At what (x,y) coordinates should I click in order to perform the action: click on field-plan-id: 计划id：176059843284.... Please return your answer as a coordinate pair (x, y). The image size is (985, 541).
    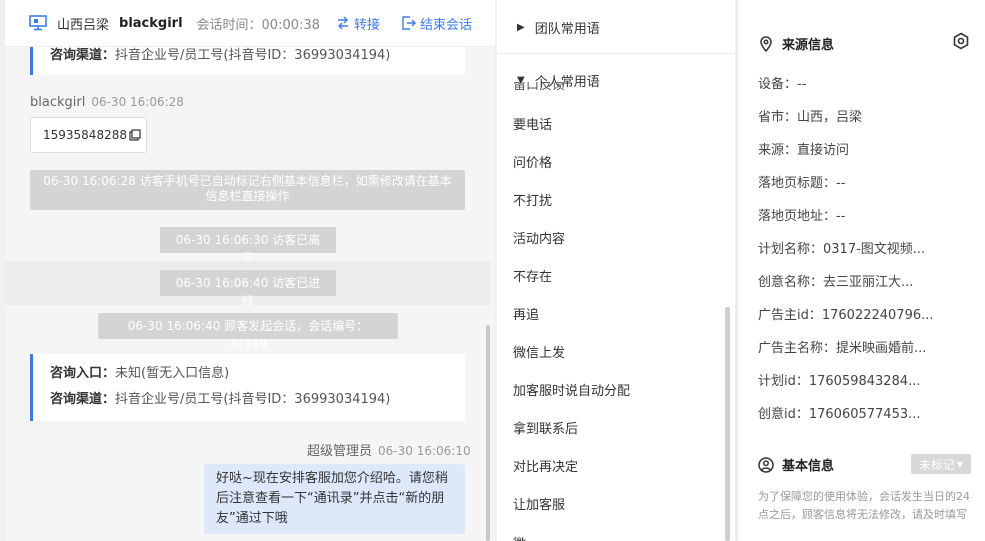
    Looking at the image, I should click on (839, 379).